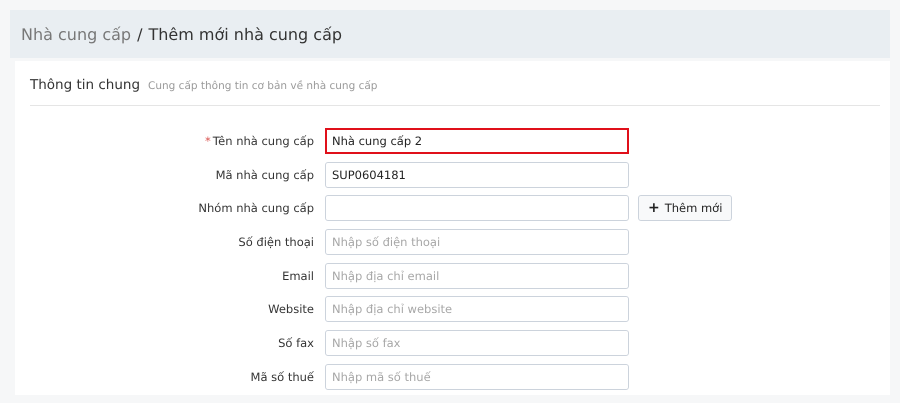 The height and width of the screenshot is (403, 900). What do you see at coordinates (291, 309) in the screenshot?
I see `field-label: Website` at bounding box center [291, 309].